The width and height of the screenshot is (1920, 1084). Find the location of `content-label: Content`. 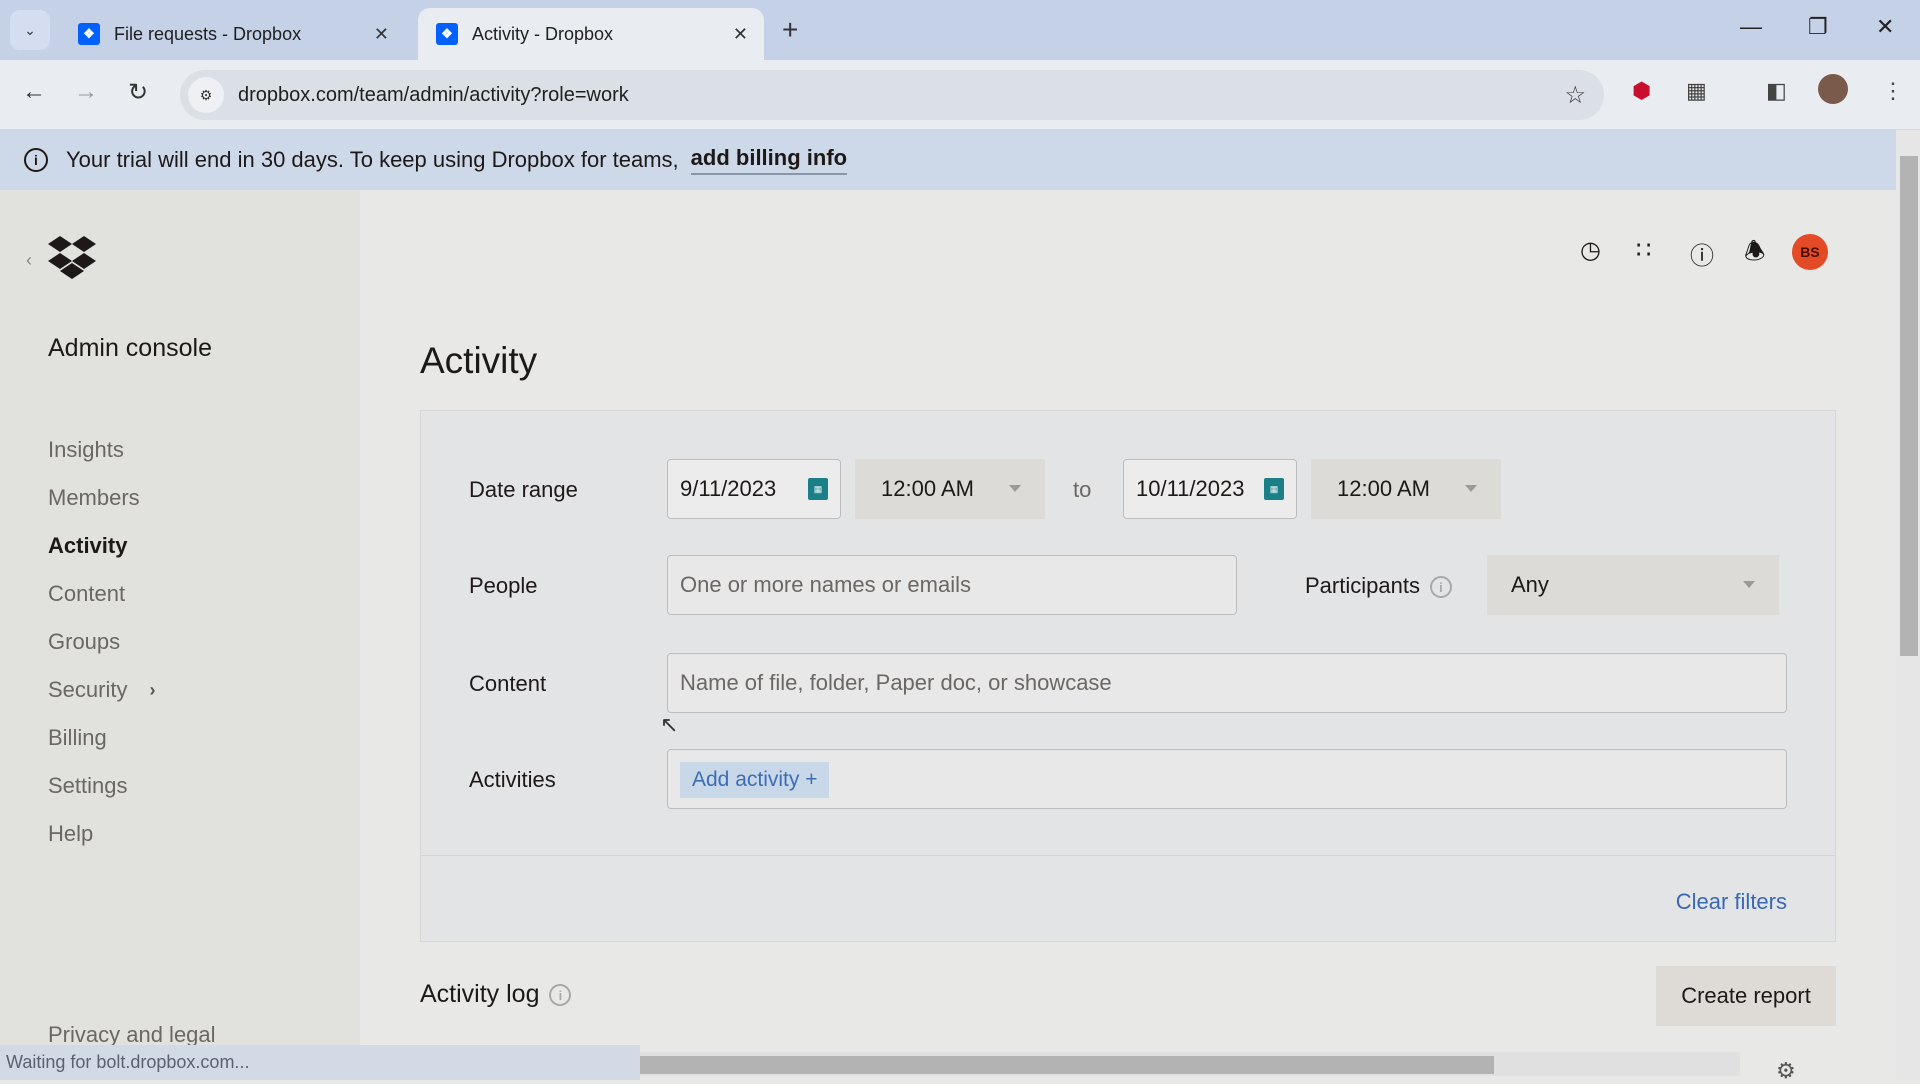

content-label: Content is located at coordinates (508, 683).